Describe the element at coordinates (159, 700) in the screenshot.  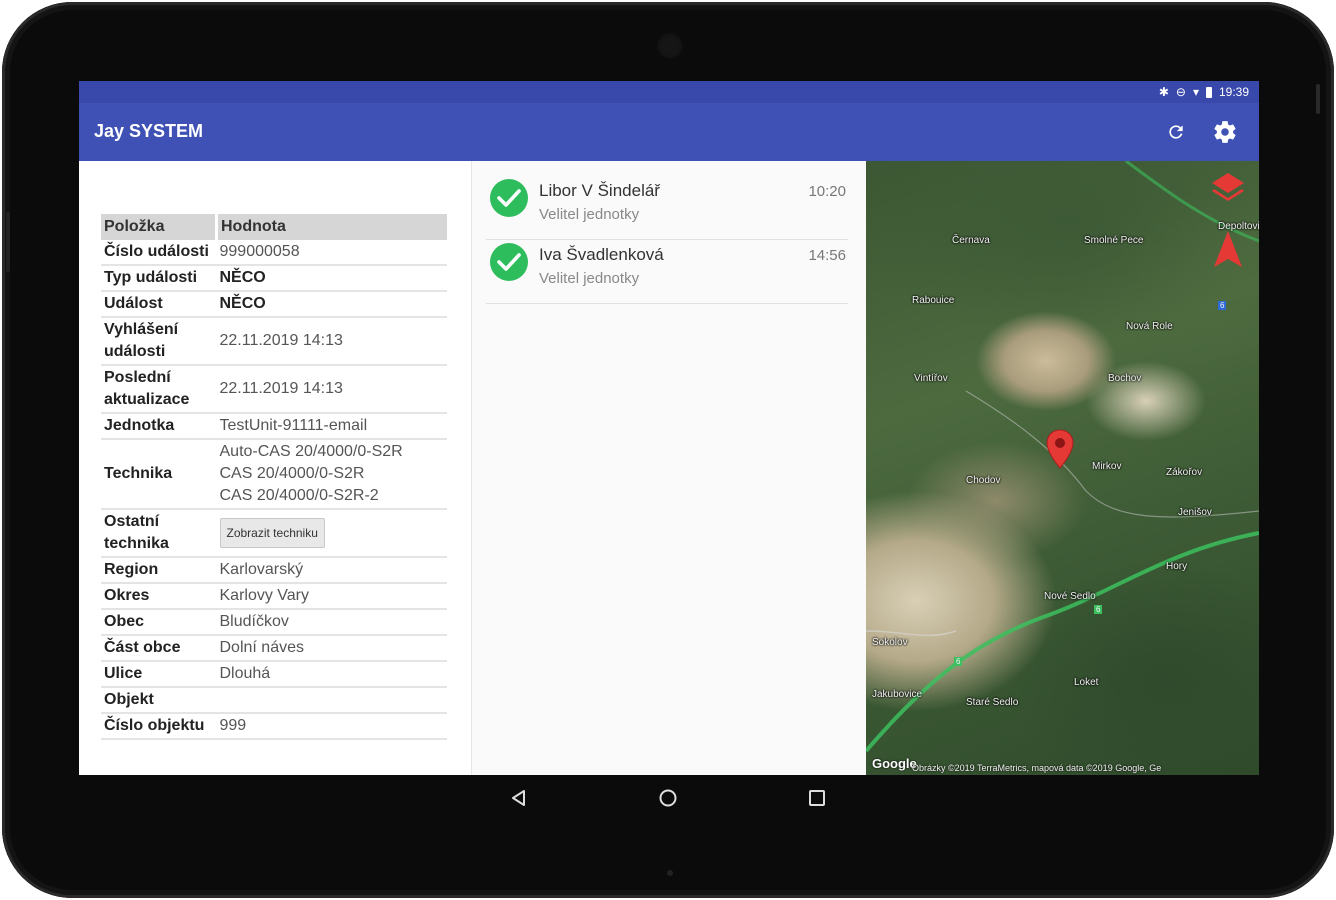
I see `row-key: Objekt` at that location.